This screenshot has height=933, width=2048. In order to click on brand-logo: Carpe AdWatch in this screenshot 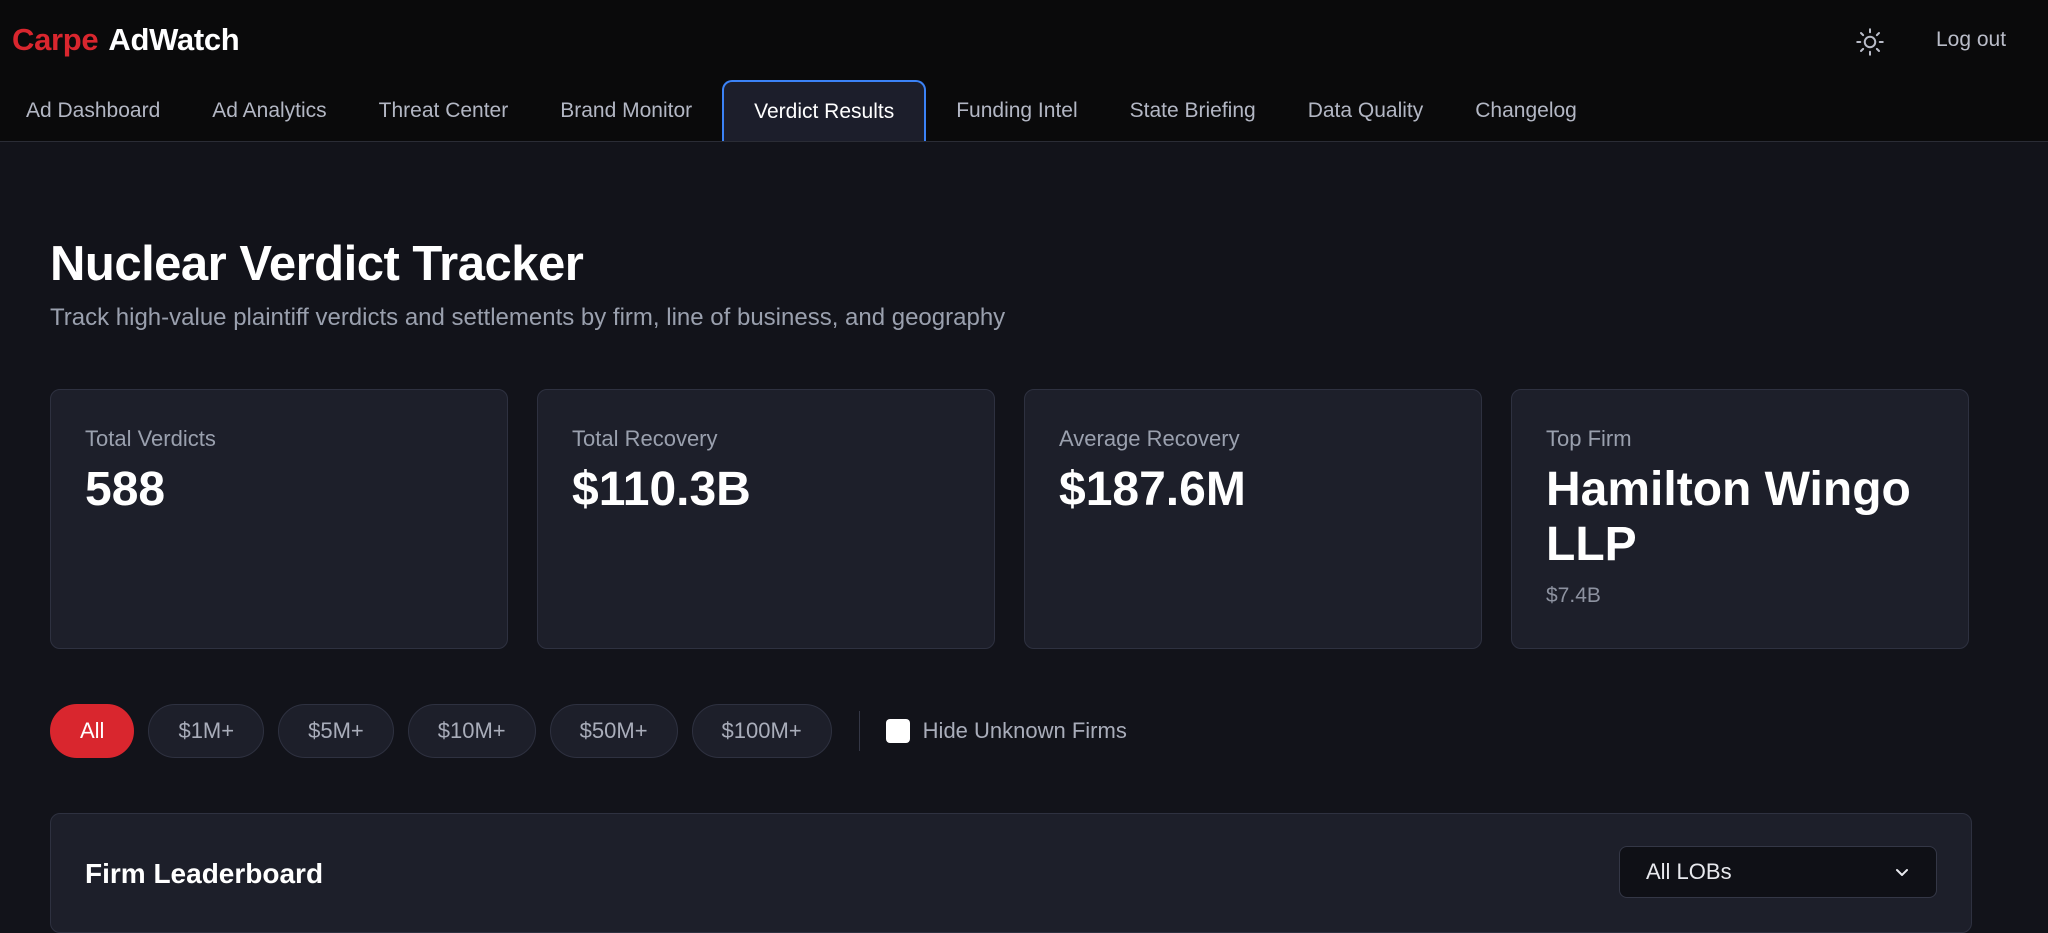, I will do `click(126, 40)`.